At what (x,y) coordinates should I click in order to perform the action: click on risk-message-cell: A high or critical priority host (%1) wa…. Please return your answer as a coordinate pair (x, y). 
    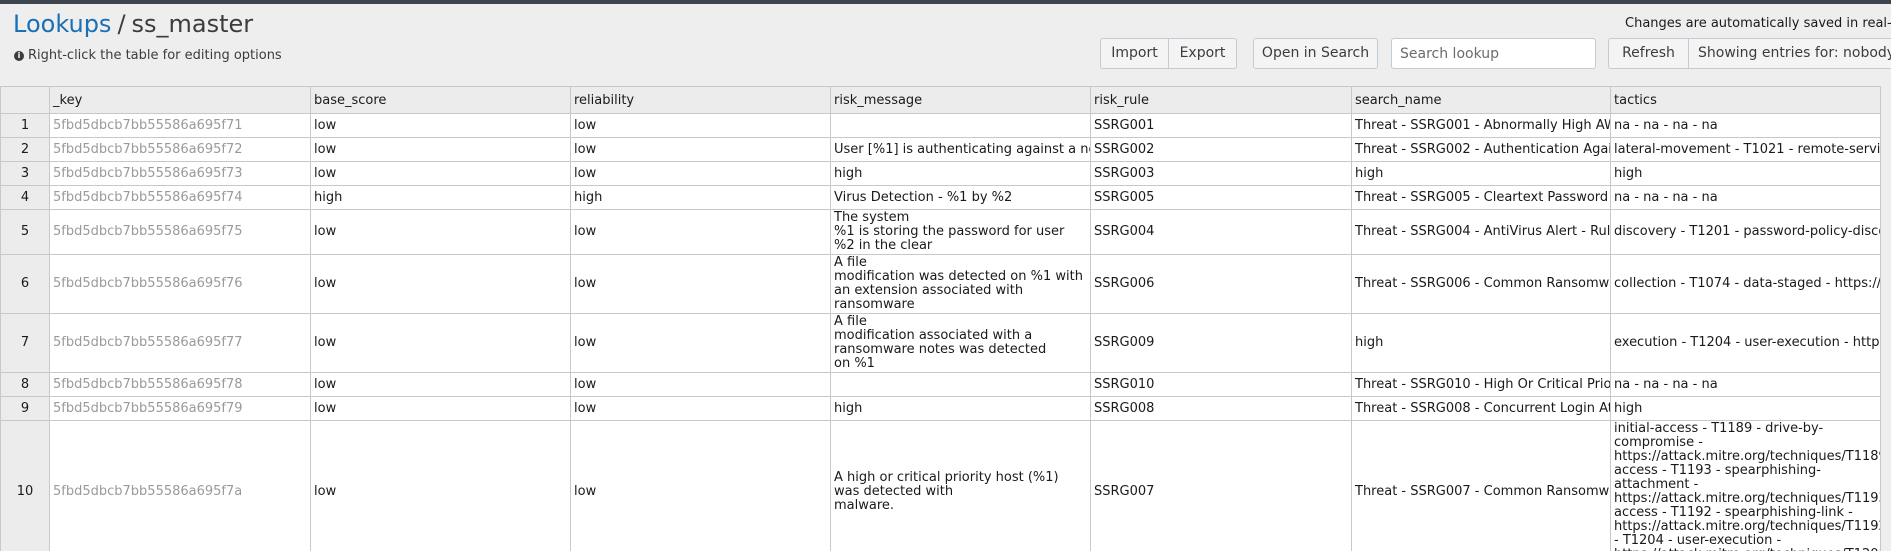
    Looking at the image, I should click on (960, 485).